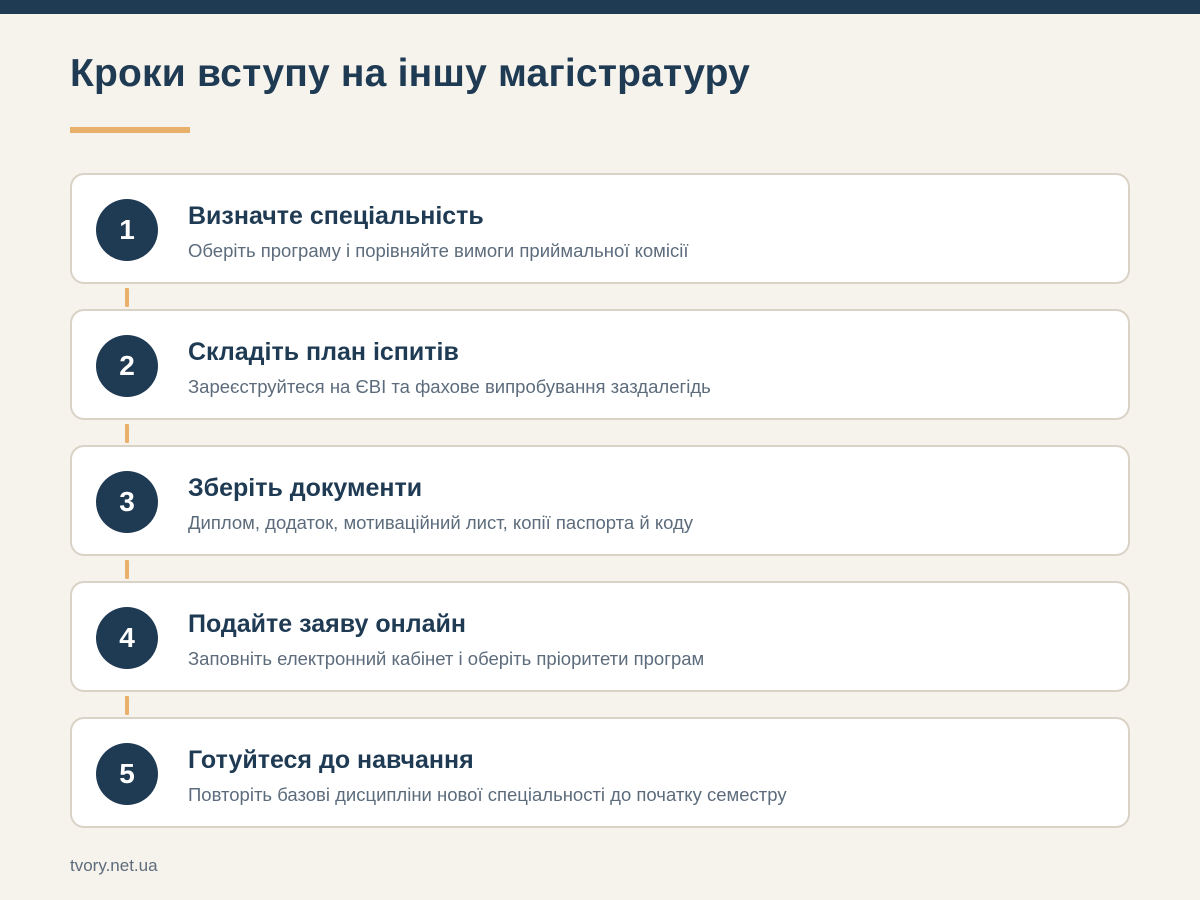 This screenshot has width=1200, height=900. I want to click on top-bar, so click(600, 7).